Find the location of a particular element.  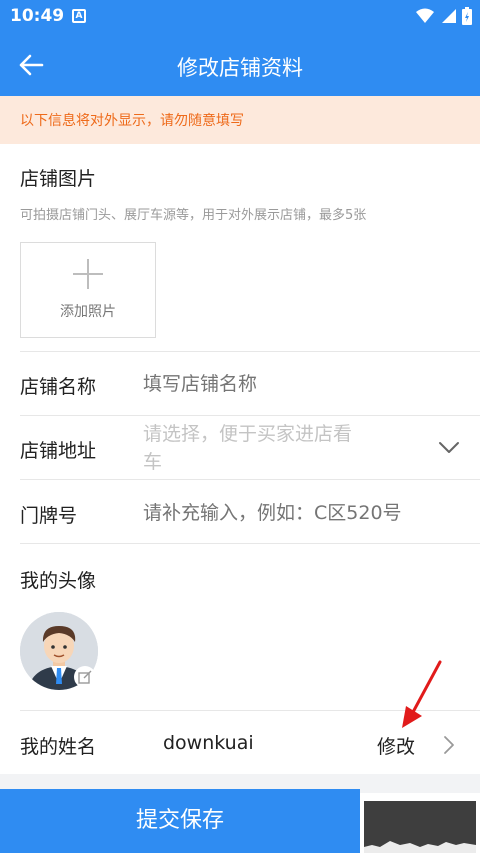

my-name-value: downkuai is located at coordinates (208, 743).